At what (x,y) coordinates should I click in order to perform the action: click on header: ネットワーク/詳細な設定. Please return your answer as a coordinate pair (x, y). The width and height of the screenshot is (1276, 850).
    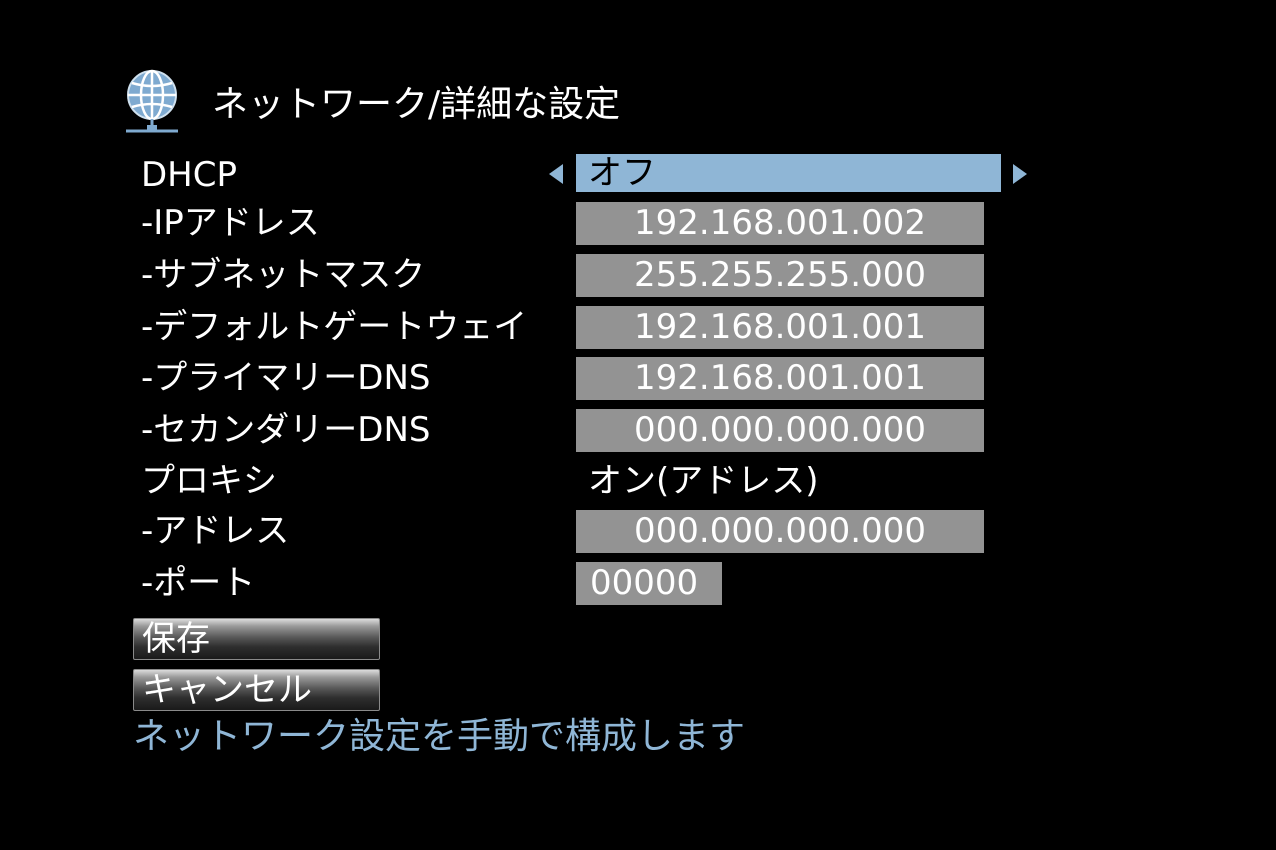
    Looking at the image, I should click on (472, 103).